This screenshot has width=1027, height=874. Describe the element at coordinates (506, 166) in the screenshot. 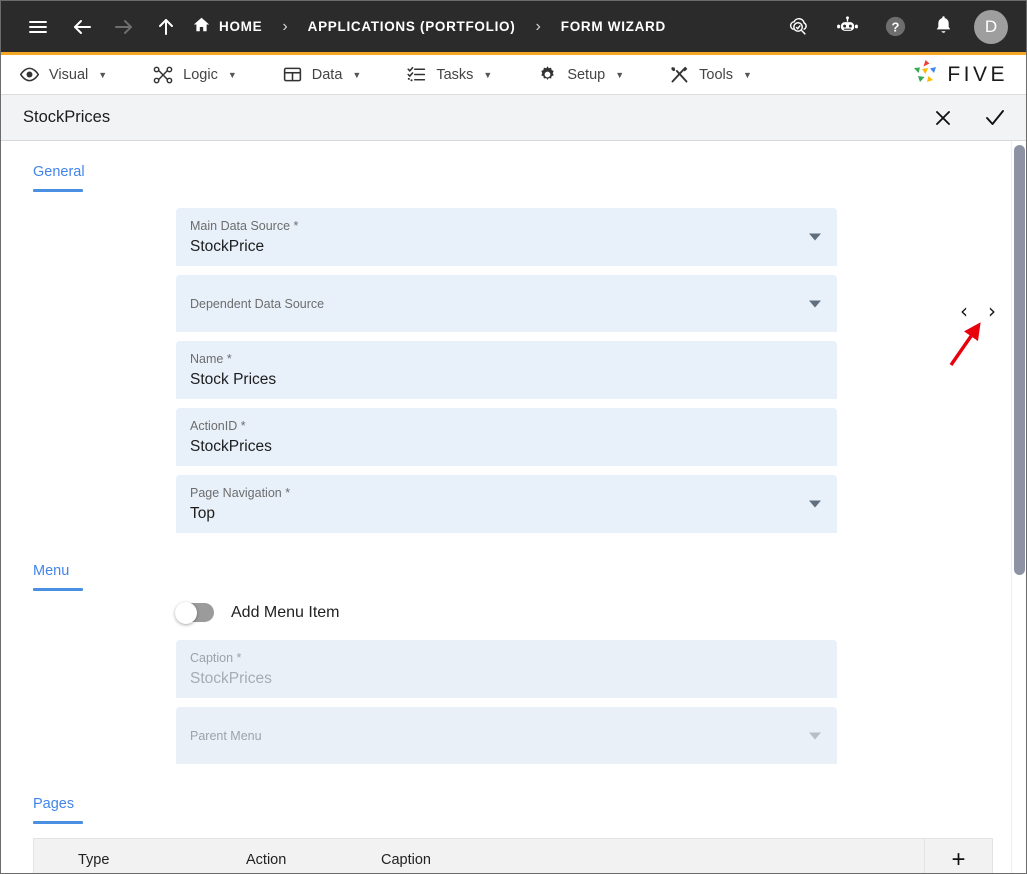

I see `section-general: General` at that location.